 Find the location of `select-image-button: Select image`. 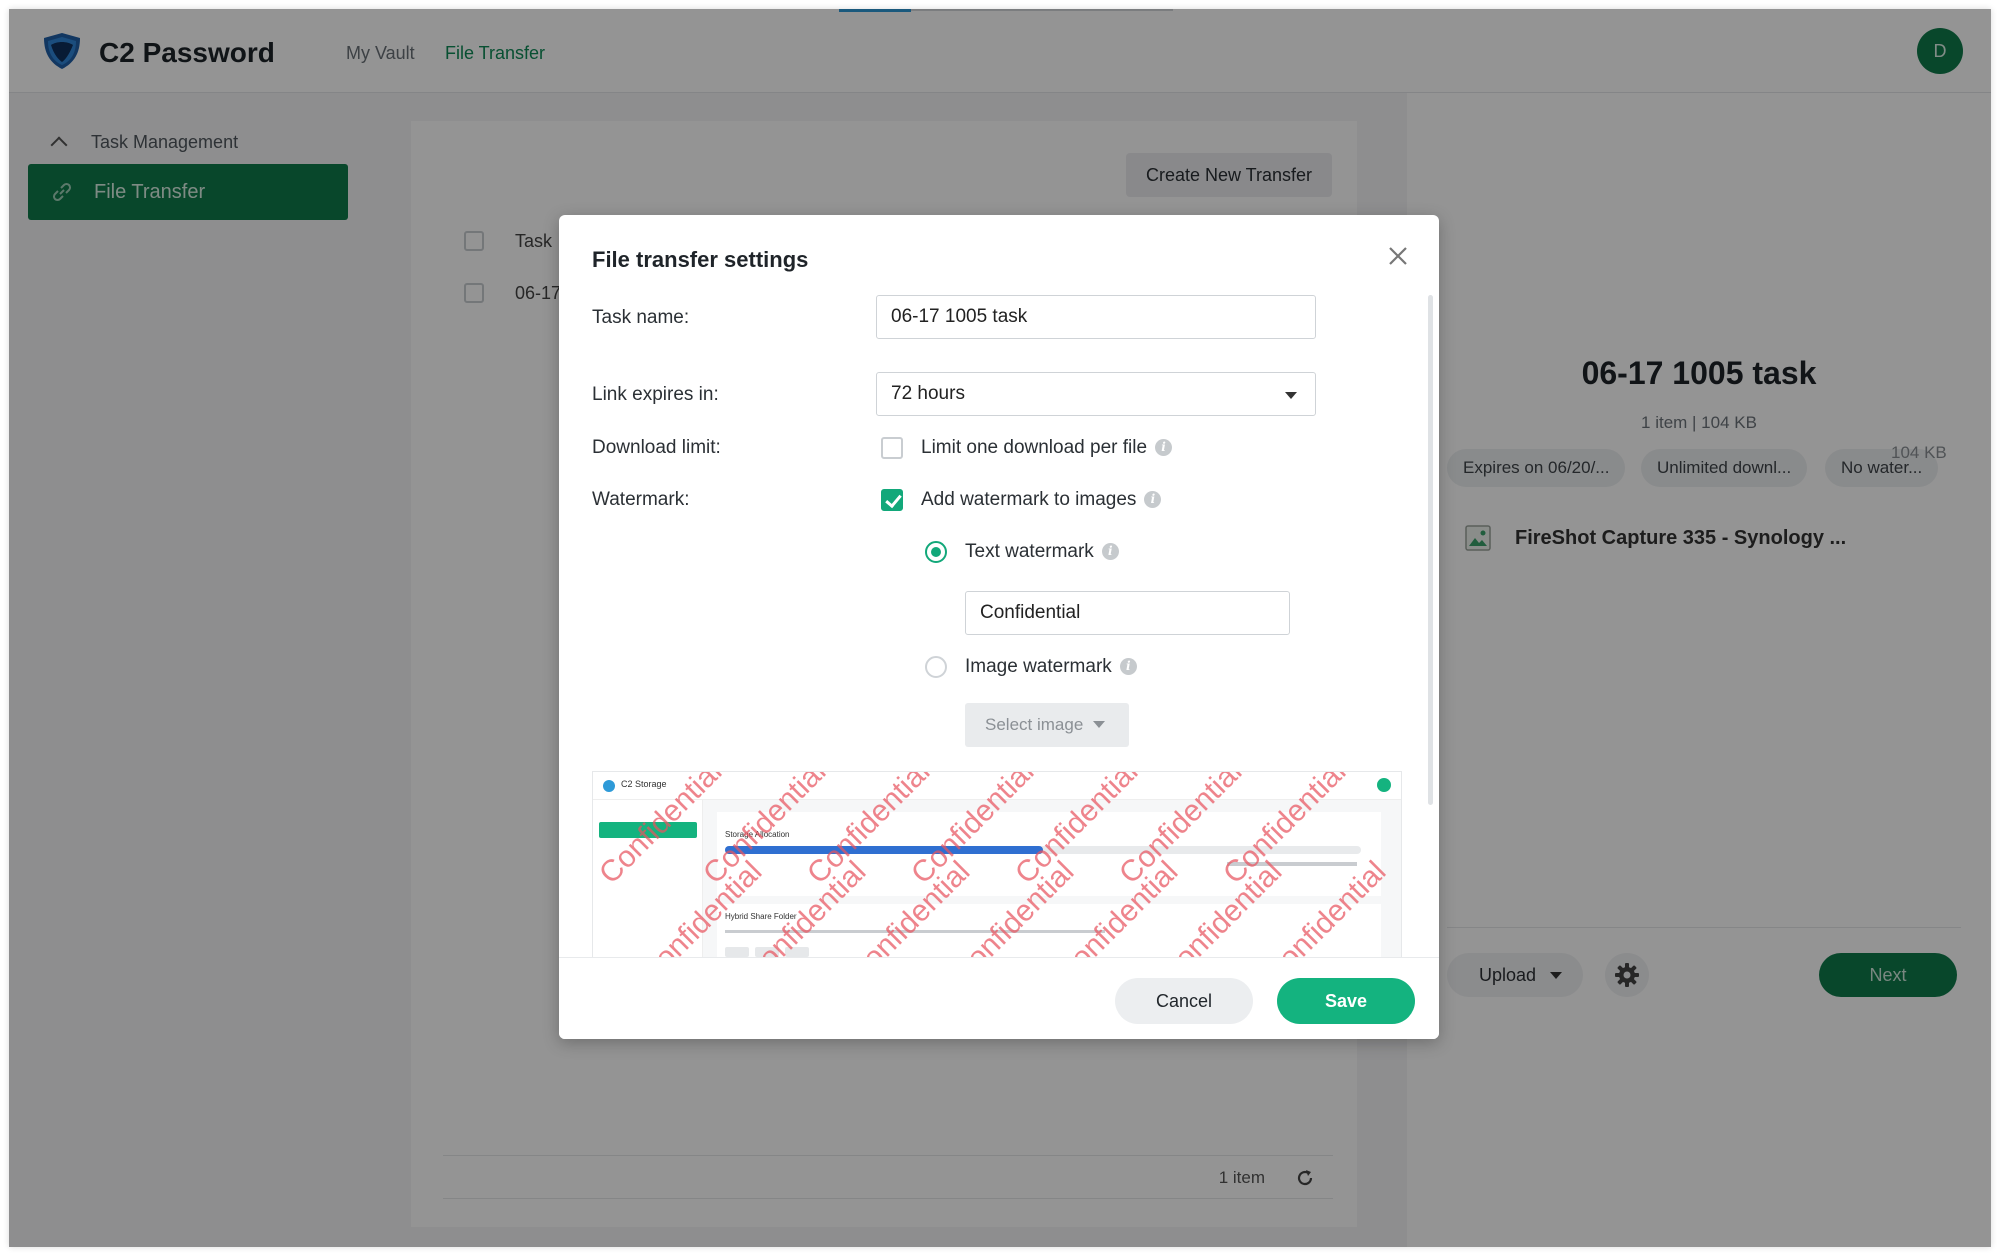

select-image-button: Select image is located at coordinates (1047, 725).